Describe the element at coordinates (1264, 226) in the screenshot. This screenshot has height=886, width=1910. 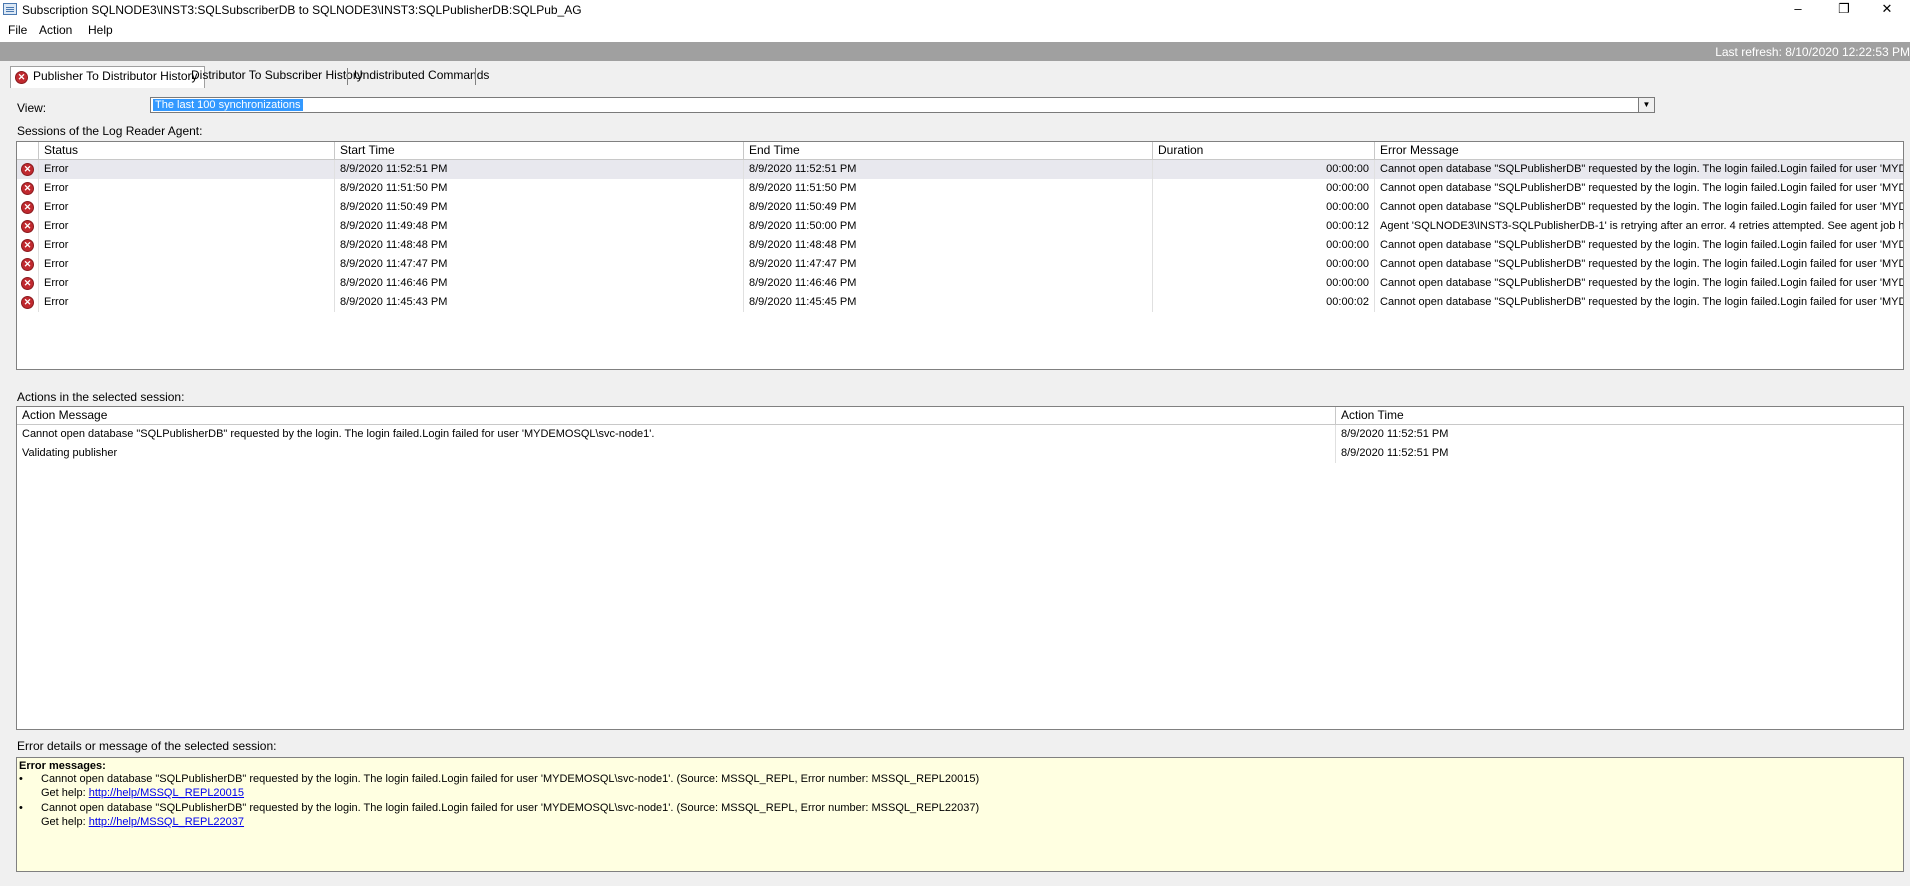
I see `cell-duration: 00:00:12` at that location.